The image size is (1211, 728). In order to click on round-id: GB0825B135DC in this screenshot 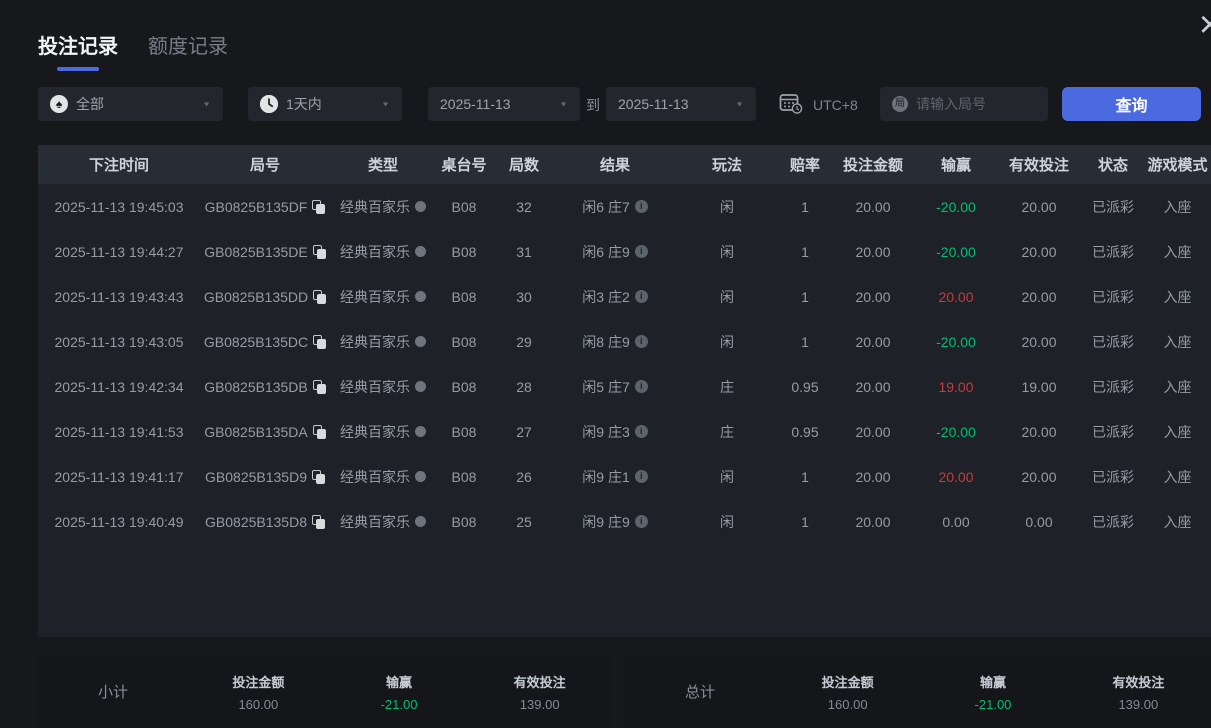, I will do `click(265, 342)`.